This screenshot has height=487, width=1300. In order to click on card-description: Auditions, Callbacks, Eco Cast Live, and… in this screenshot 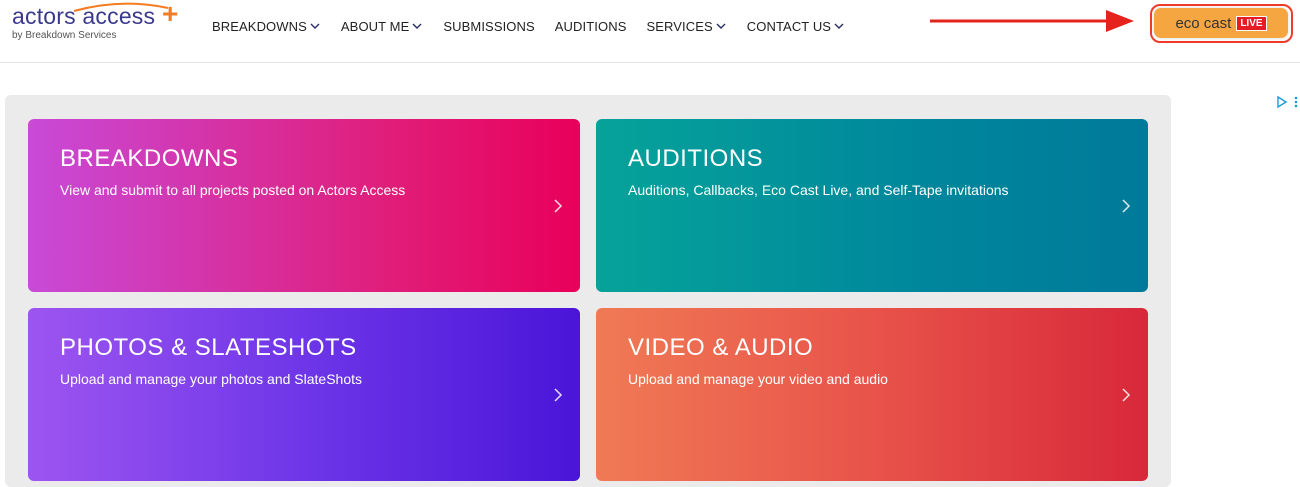, I will do `click(818, 190)`.